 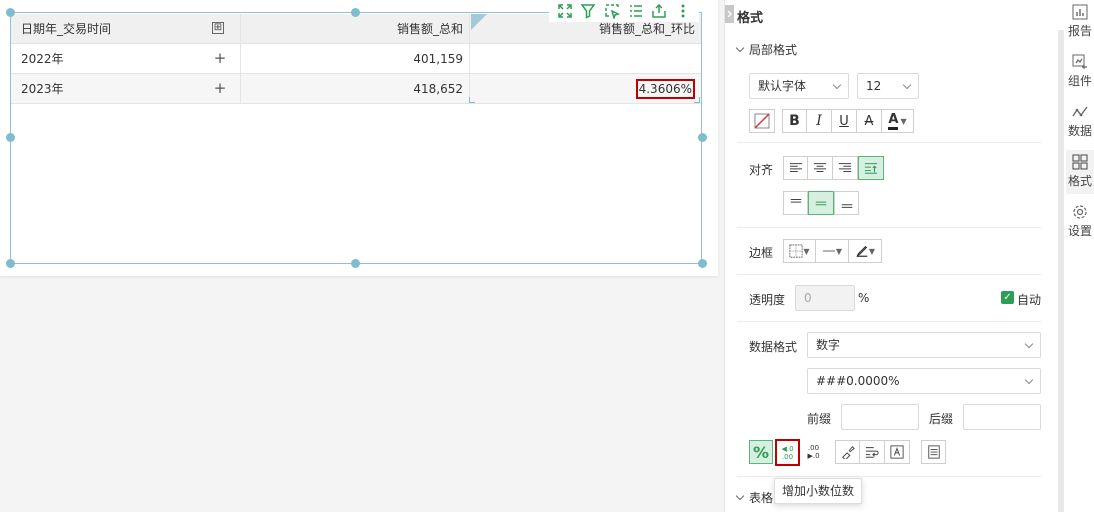 What do you see at coordinates (761, 452) in the screenshot?
I see `percent-button: %` at bounding box center [761, 452].